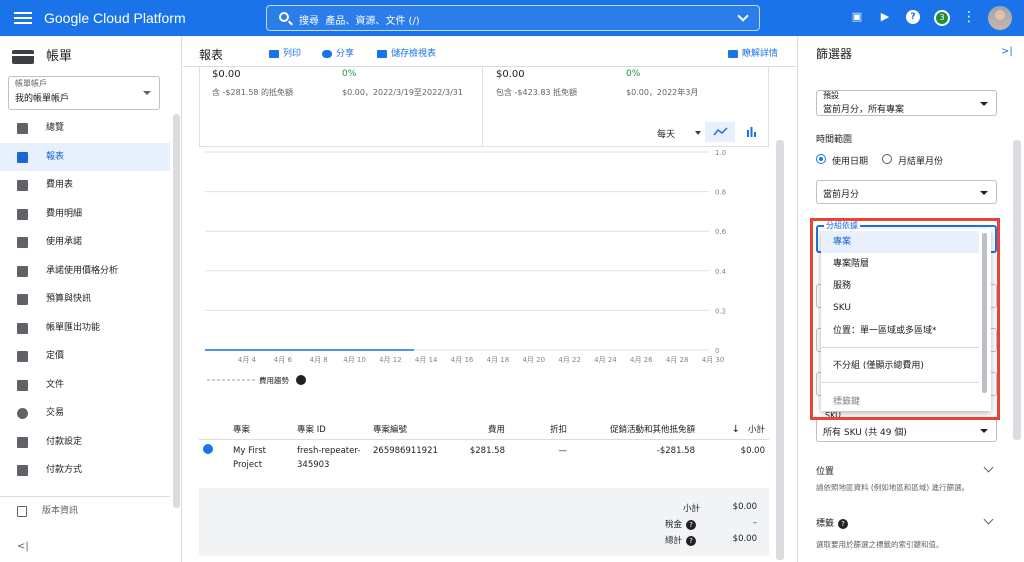 Image resolution: width=1024 pixels, height=562 pixels. What do you see at coordinates (22, 185) in the screenshot?
I see `table-icon` at bounding box center [22, 185].